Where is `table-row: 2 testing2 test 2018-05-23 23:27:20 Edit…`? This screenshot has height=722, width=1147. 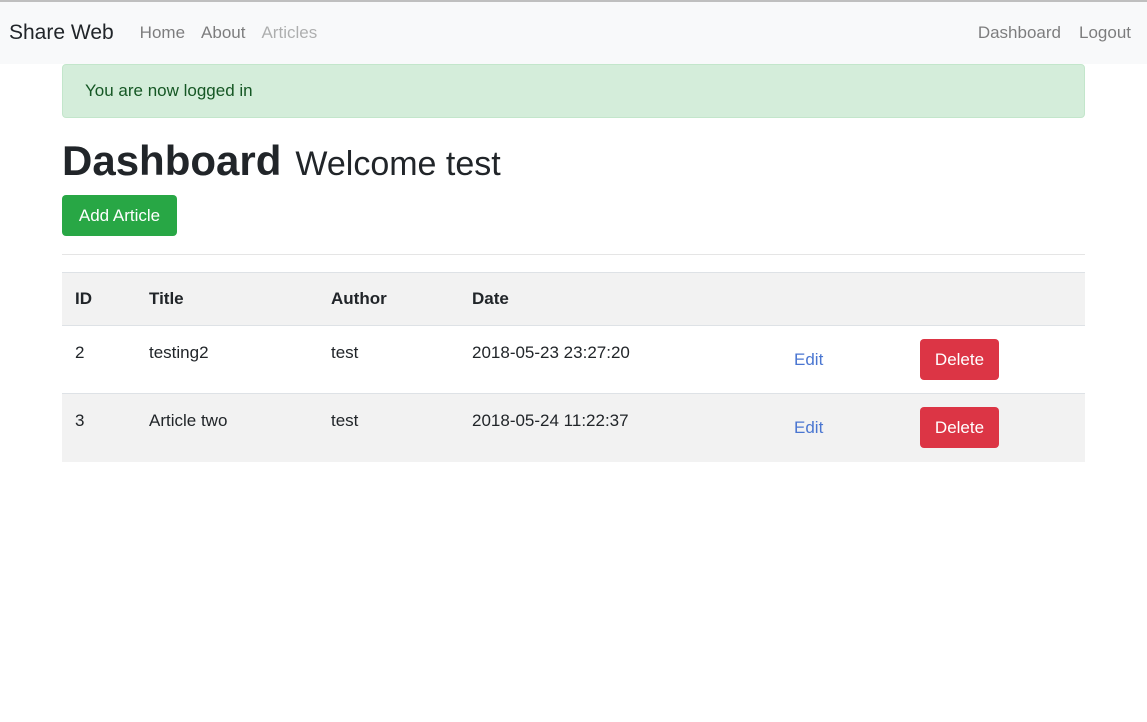
table-row: 2 testing2 test 2018-05-23 23:27:20 Edit… is located at coordinates (573, 359).